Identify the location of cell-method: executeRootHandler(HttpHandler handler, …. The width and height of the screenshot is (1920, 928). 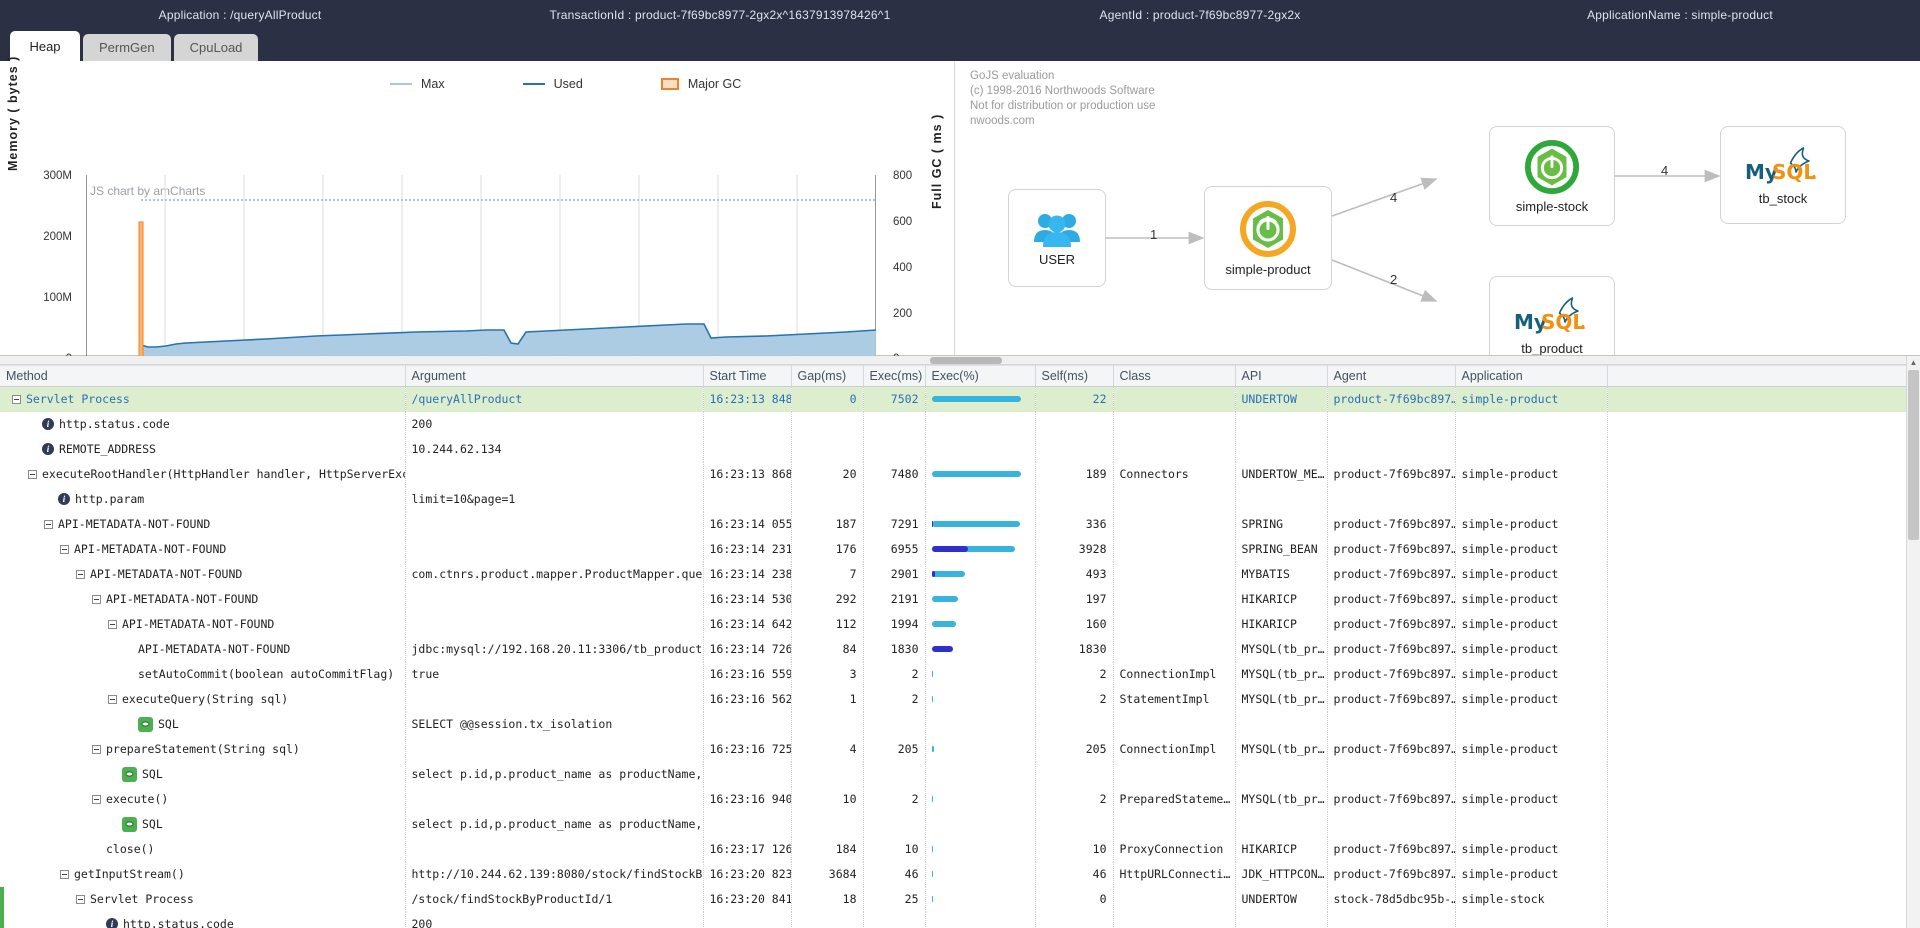
(203, 474).